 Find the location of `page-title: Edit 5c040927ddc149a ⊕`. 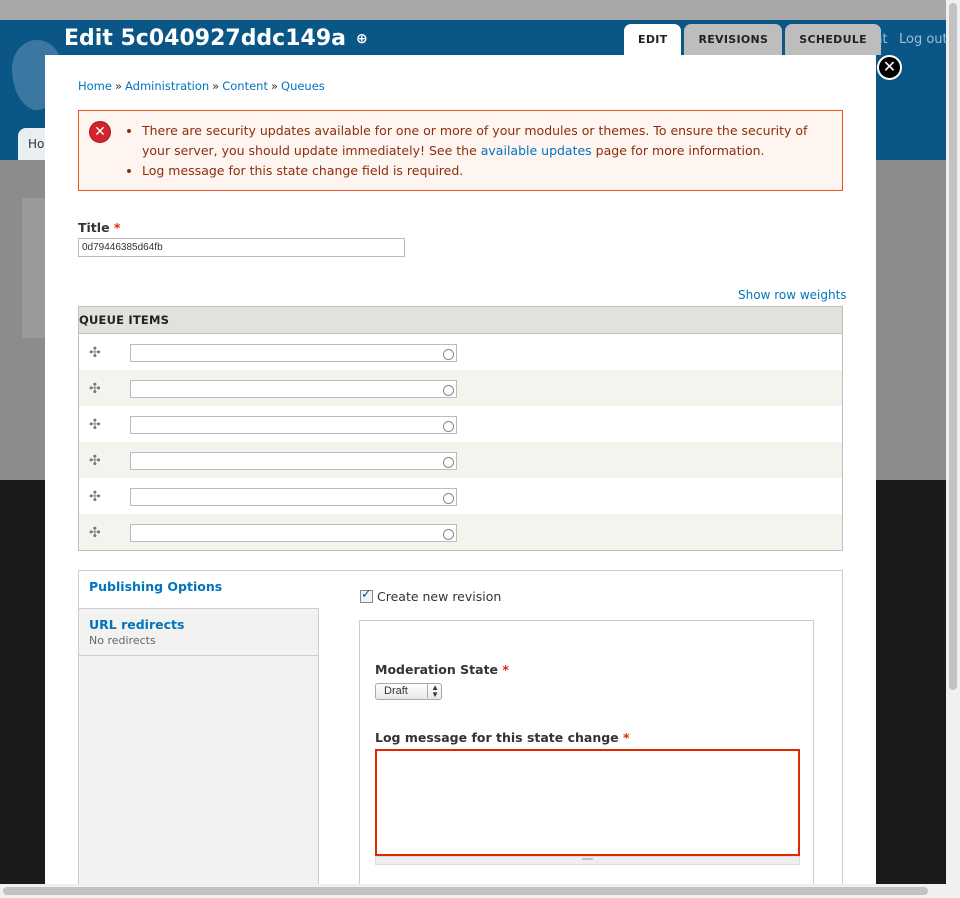

page-title: Edit 5c040927ddc149a ⊕ is located at coordinates (216, 38).